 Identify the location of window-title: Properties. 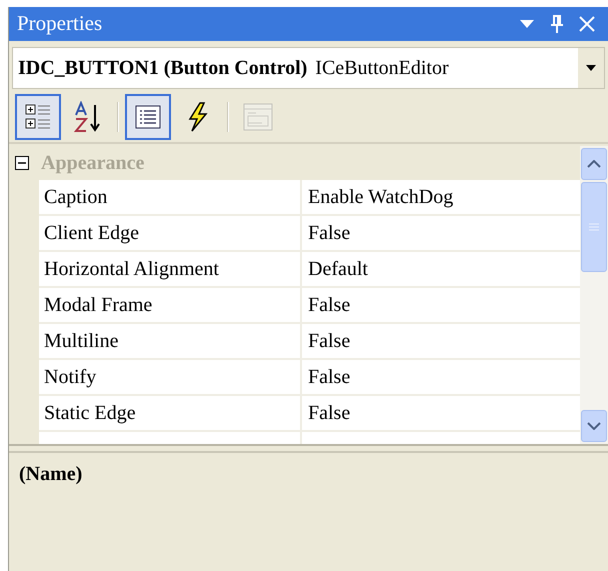
(60, 24).